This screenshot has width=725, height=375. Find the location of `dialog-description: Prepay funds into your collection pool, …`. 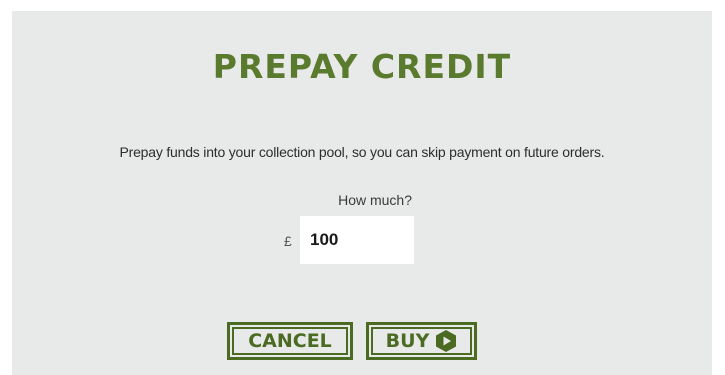

dialog-description: Prepay funds into your collection pool, … is located at coordinates (362, 152).